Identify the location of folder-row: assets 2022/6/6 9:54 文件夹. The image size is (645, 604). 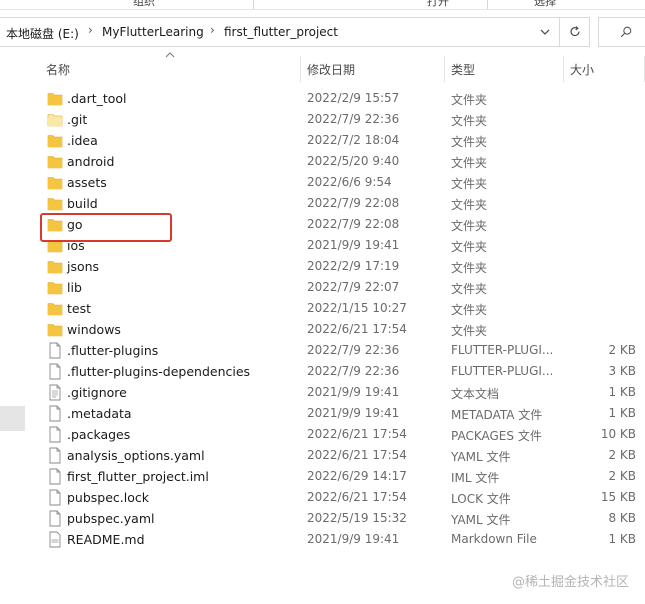
(322, 182).